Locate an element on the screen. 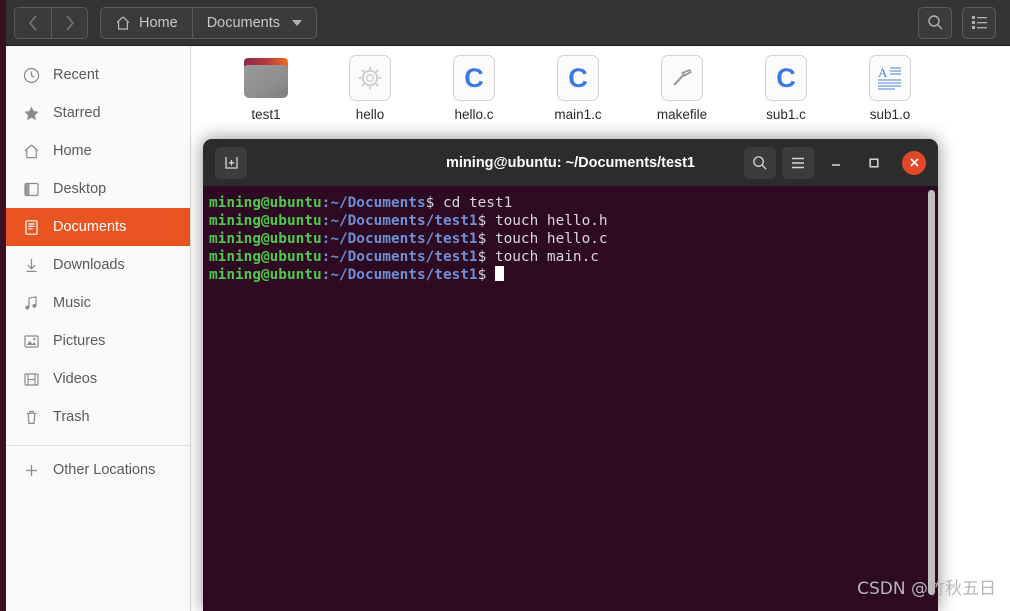 The width and height of the screenshot is (1010, 611). svg-text: A is located at coordinates (883, 72).